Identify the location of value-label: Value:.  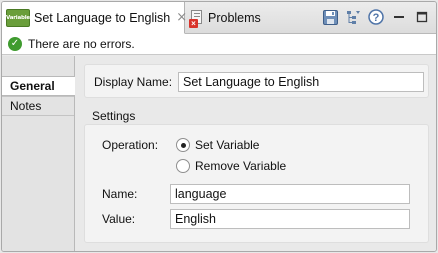
(119, 219).